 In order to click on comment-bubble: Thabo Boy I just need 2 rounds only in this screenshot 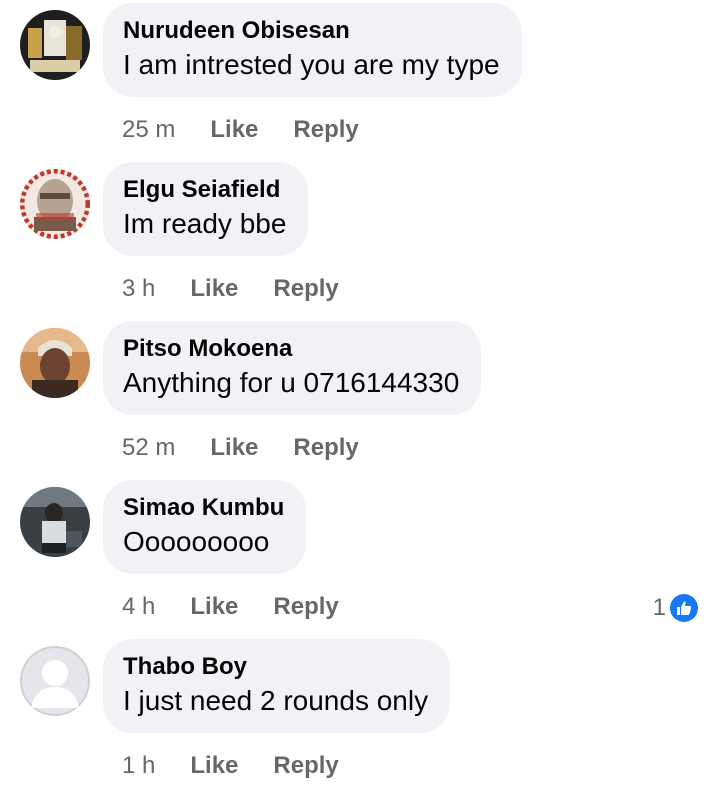, I will do `click(277, 686)`.